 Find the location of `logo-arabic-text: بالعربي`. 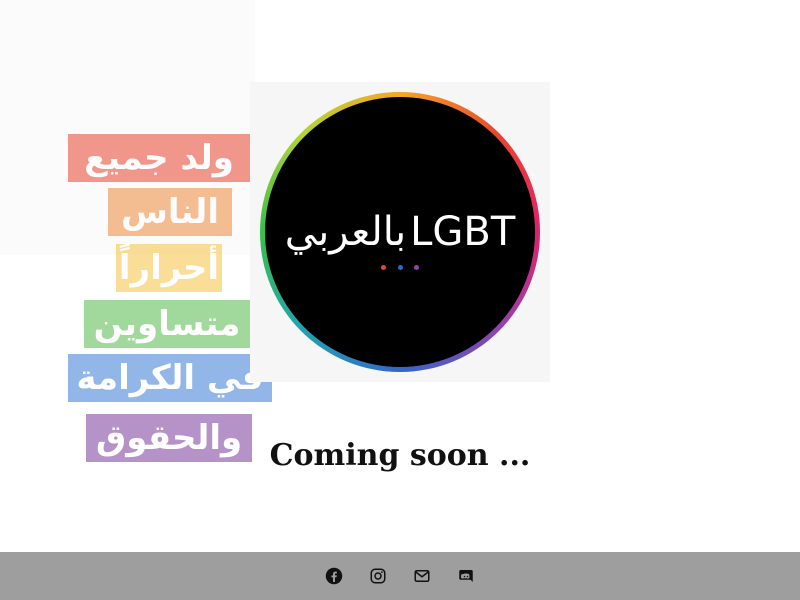

logo-arabic-text: بالعربي is located at coordinates (345, 232).